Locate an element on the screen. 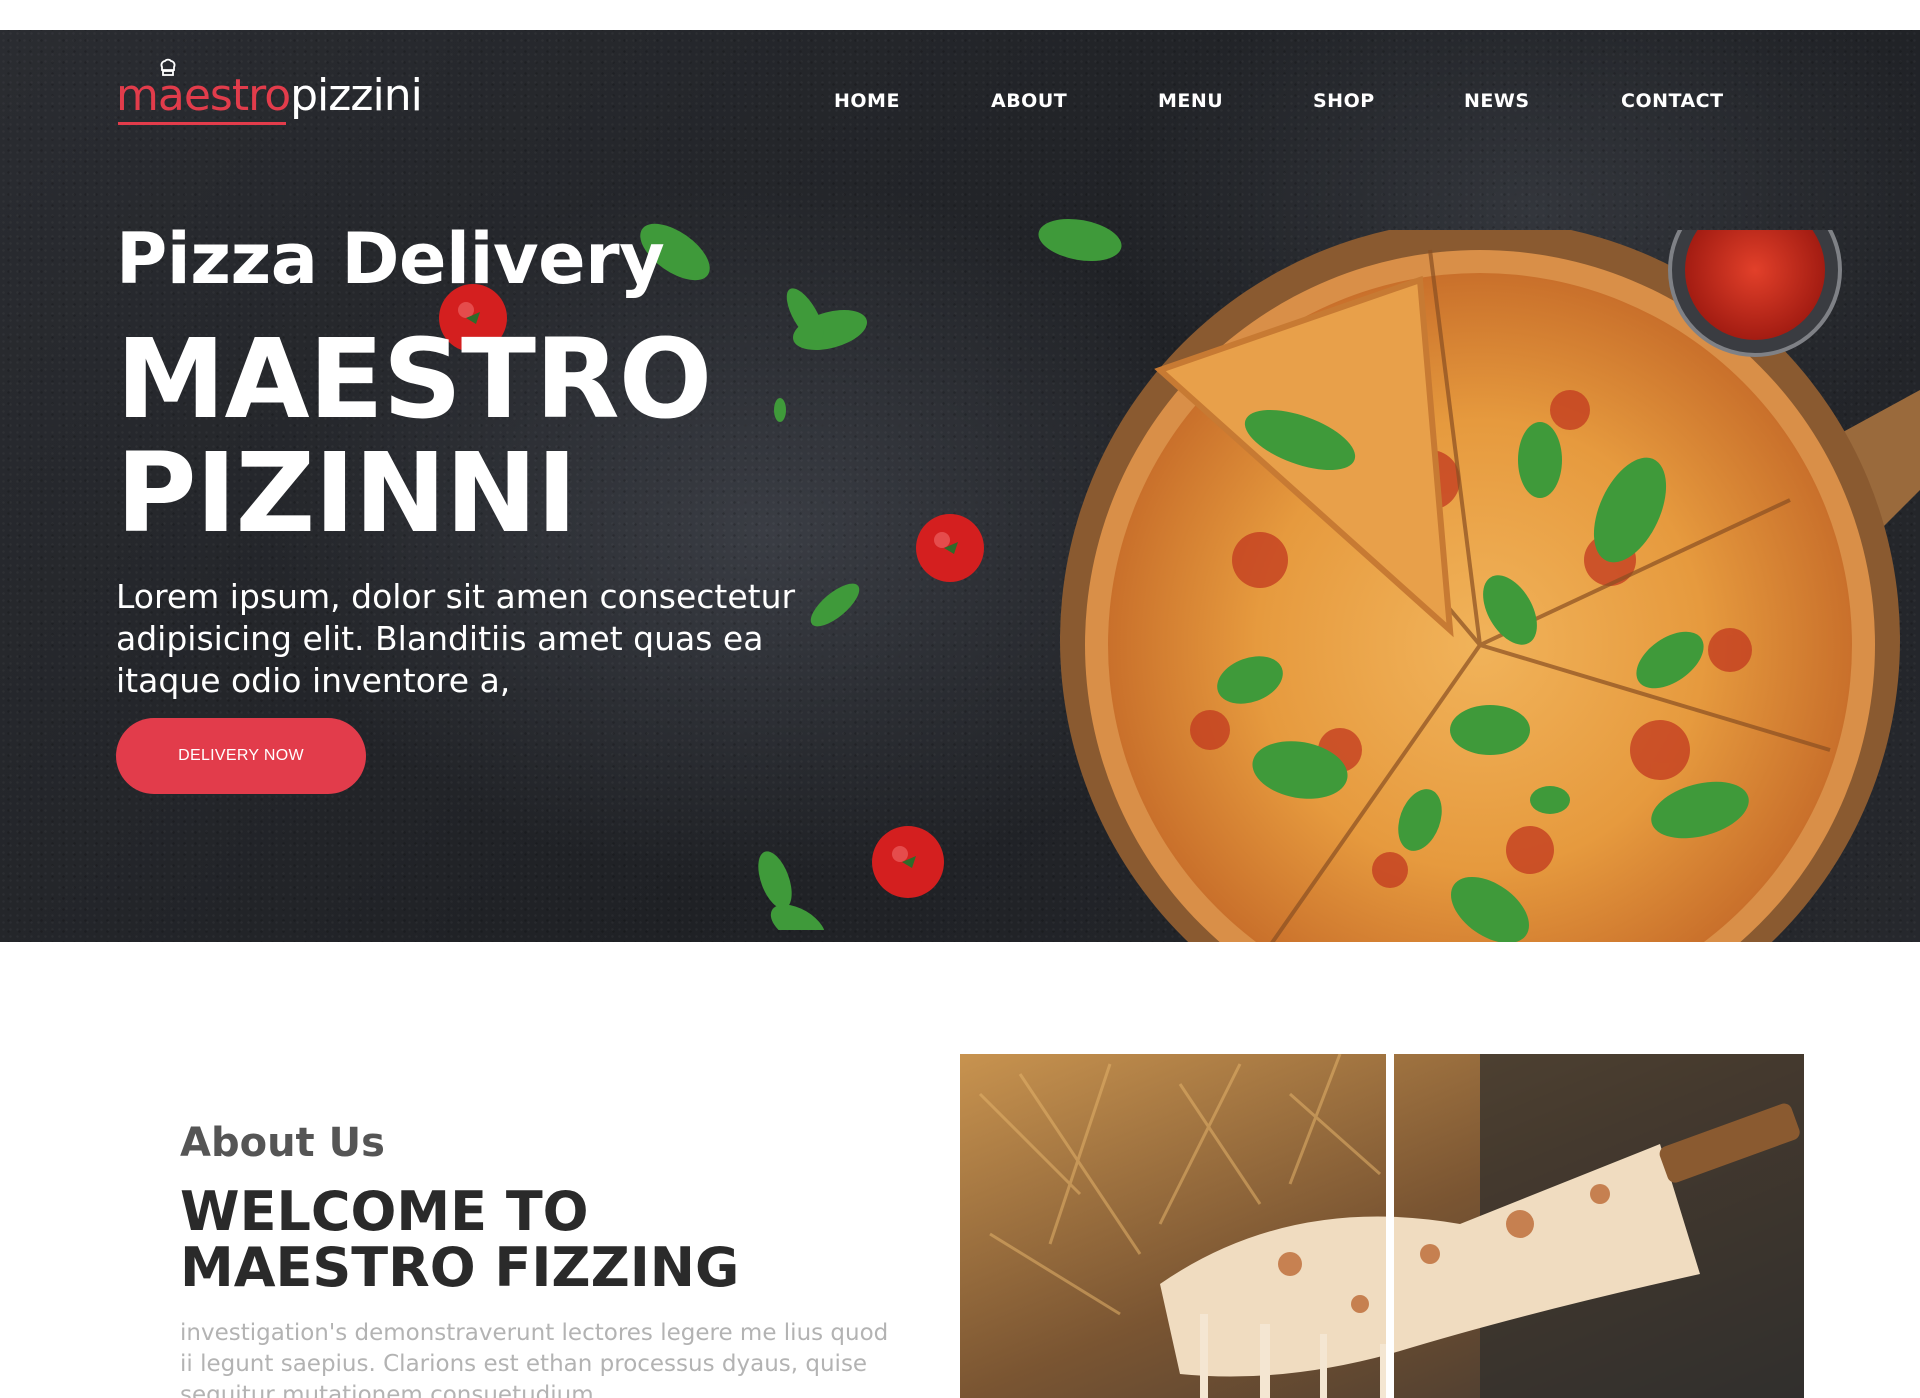 This screenshot has width=1920, height=1398. hero-title-line-2: PIZINNI is located at coordinates (346, 493).